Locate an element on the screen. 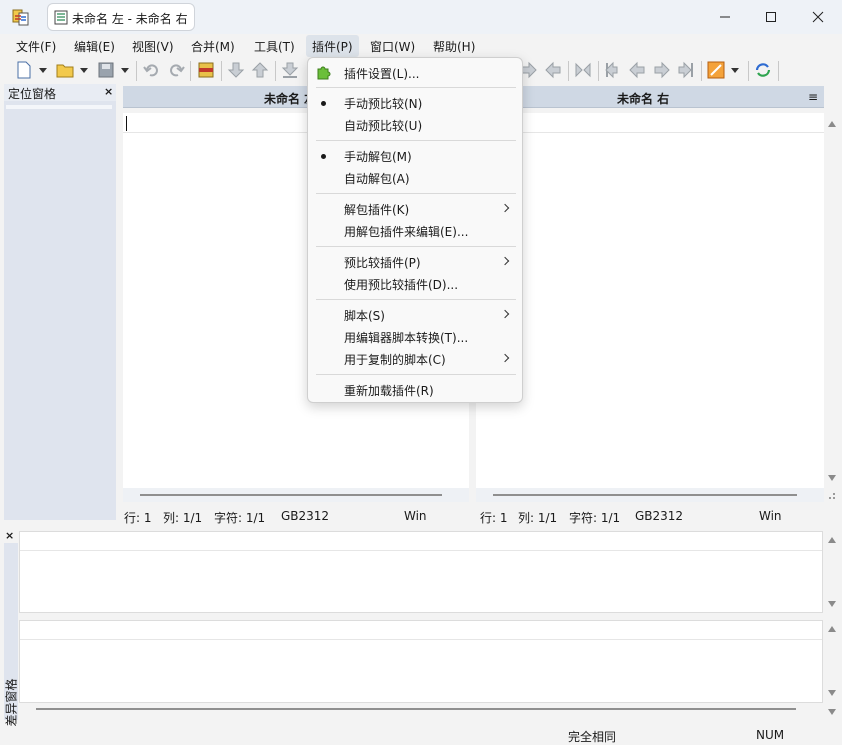  diff-pane-close-icon: × is located at coordinates (9, 535).